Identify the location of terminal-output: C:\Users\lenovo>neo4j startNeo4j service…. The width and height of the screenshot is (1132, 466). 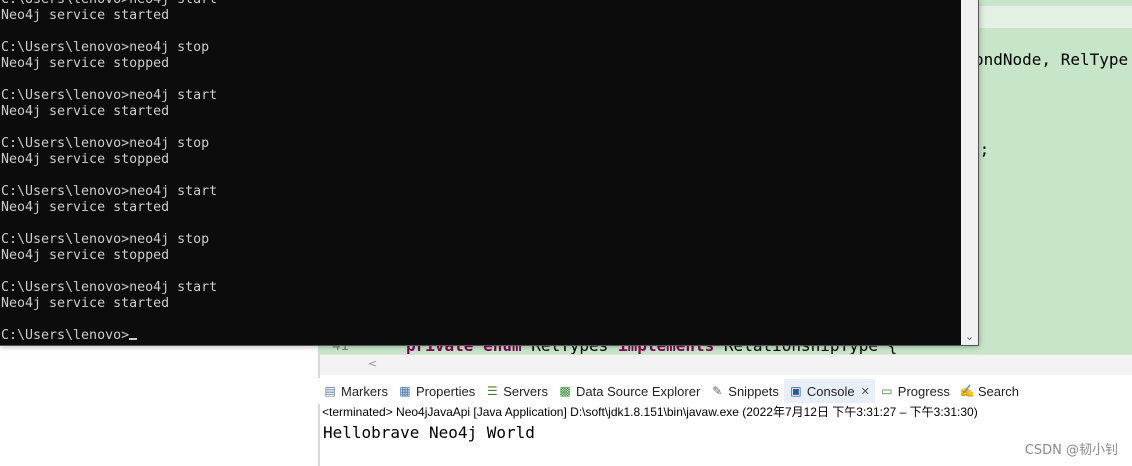
(109, 172).